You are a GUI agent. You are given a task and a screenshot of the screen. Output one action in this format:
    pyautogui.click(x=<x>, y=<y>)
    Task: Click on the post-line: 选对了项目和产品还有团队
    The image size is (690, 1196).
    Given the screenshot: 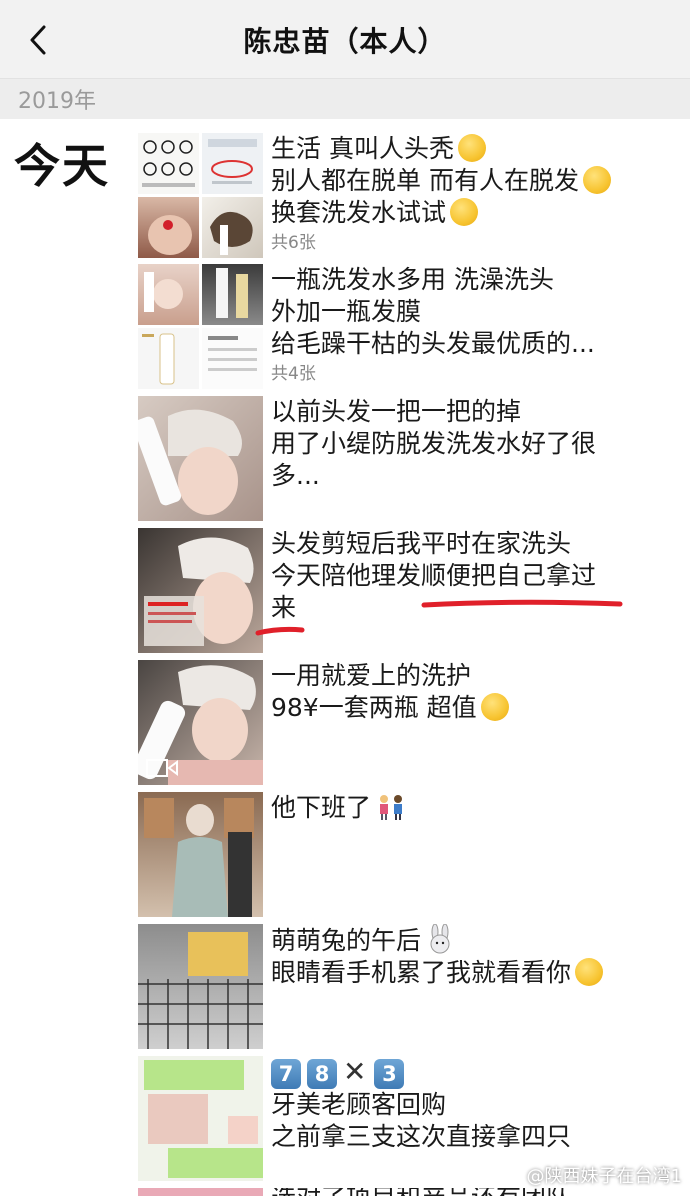 What is the action you would take?
    pyautogui.click(x=471, y=1192)
    